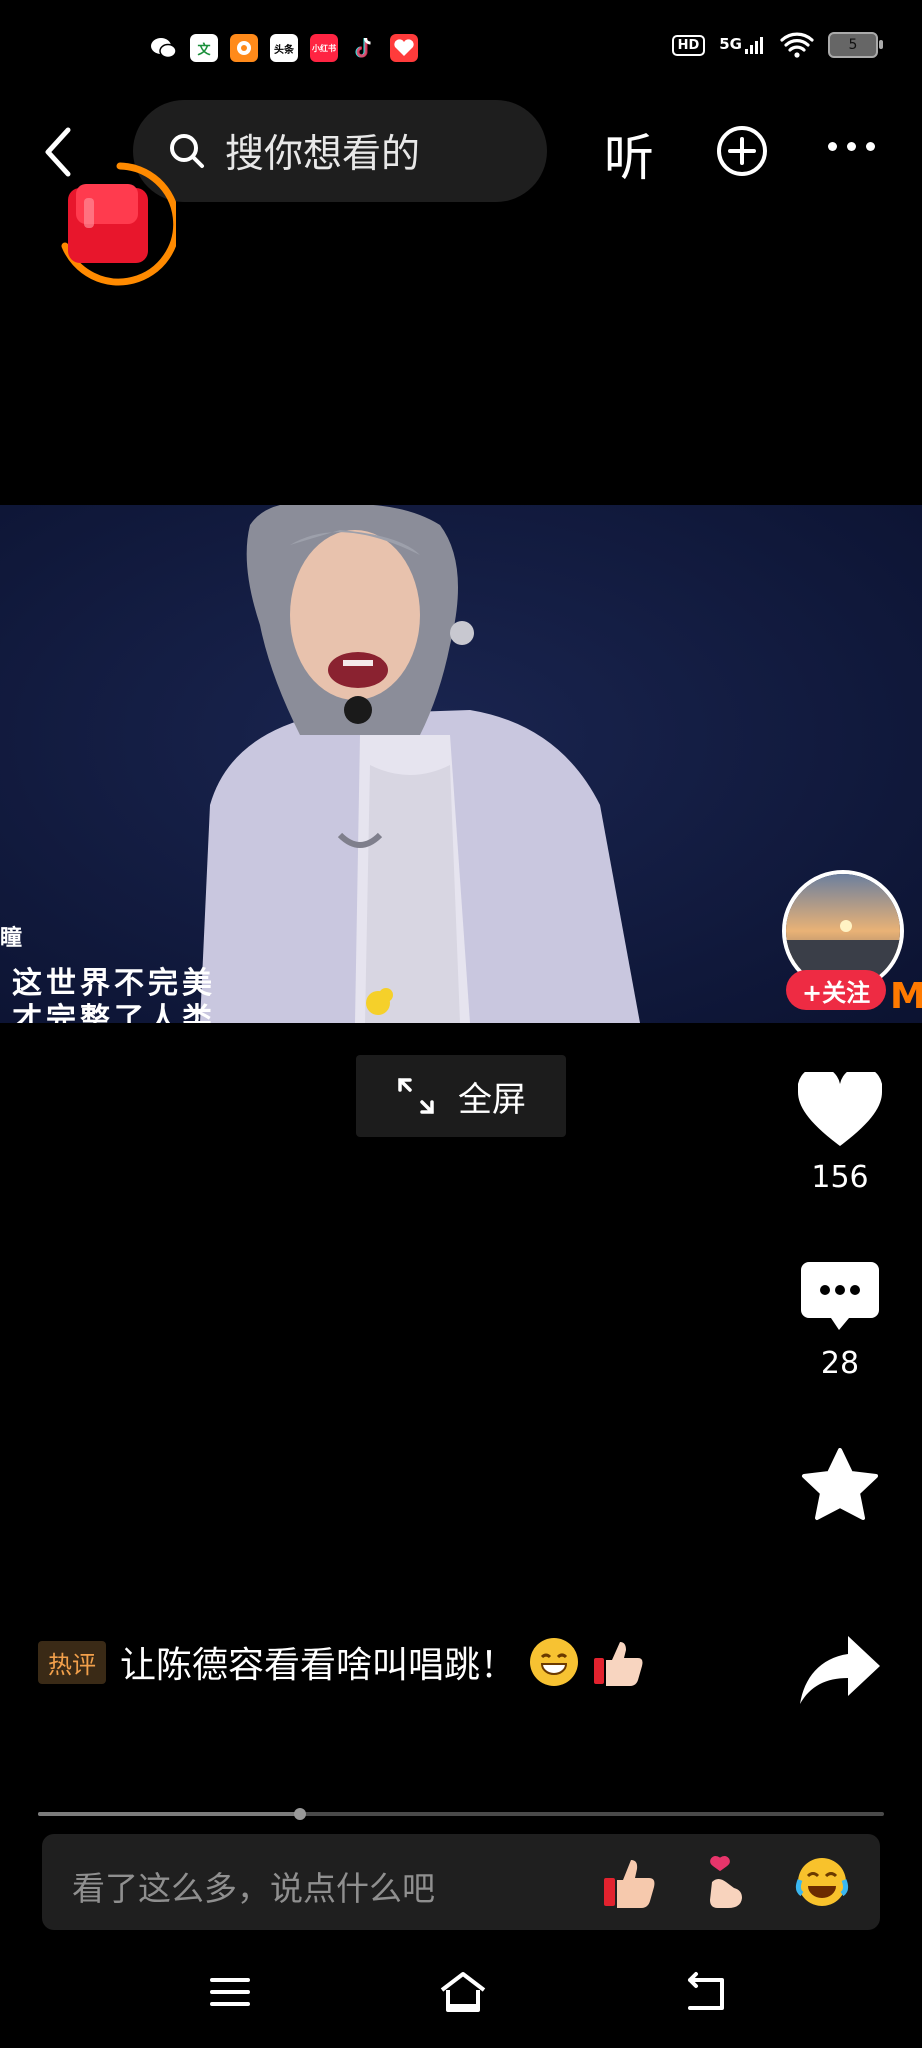  I want to click on status-bar-system: HD 5G 5, so click(777, 45).